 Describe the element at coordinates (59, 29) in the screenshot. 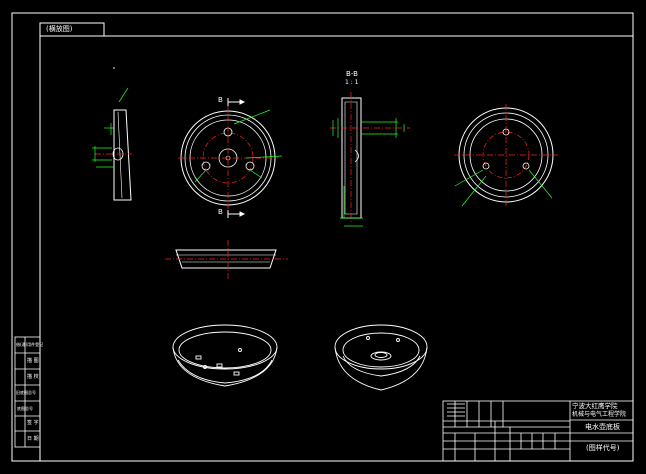

I see `orientation-tag: (横放图)` at that location.